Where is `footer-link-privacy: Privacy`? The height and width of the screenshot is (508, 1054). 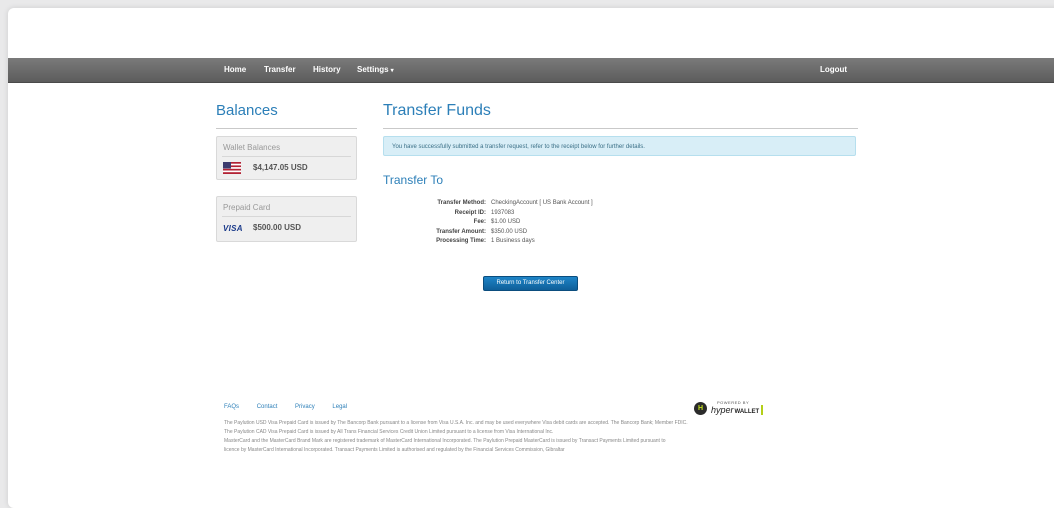
footer-link-privacy: Privacy is located at coordinates (305, 407).